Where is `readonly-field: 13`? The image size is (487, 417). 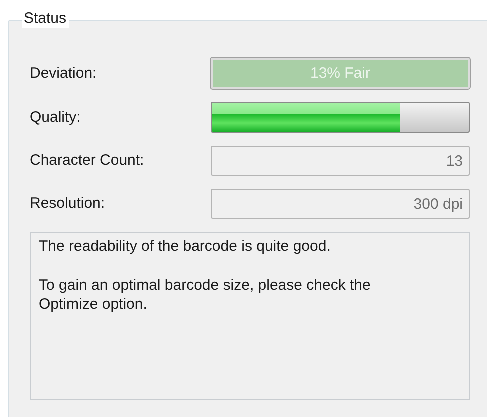
readonly-field: 13 is located at coordinates (340, 161).